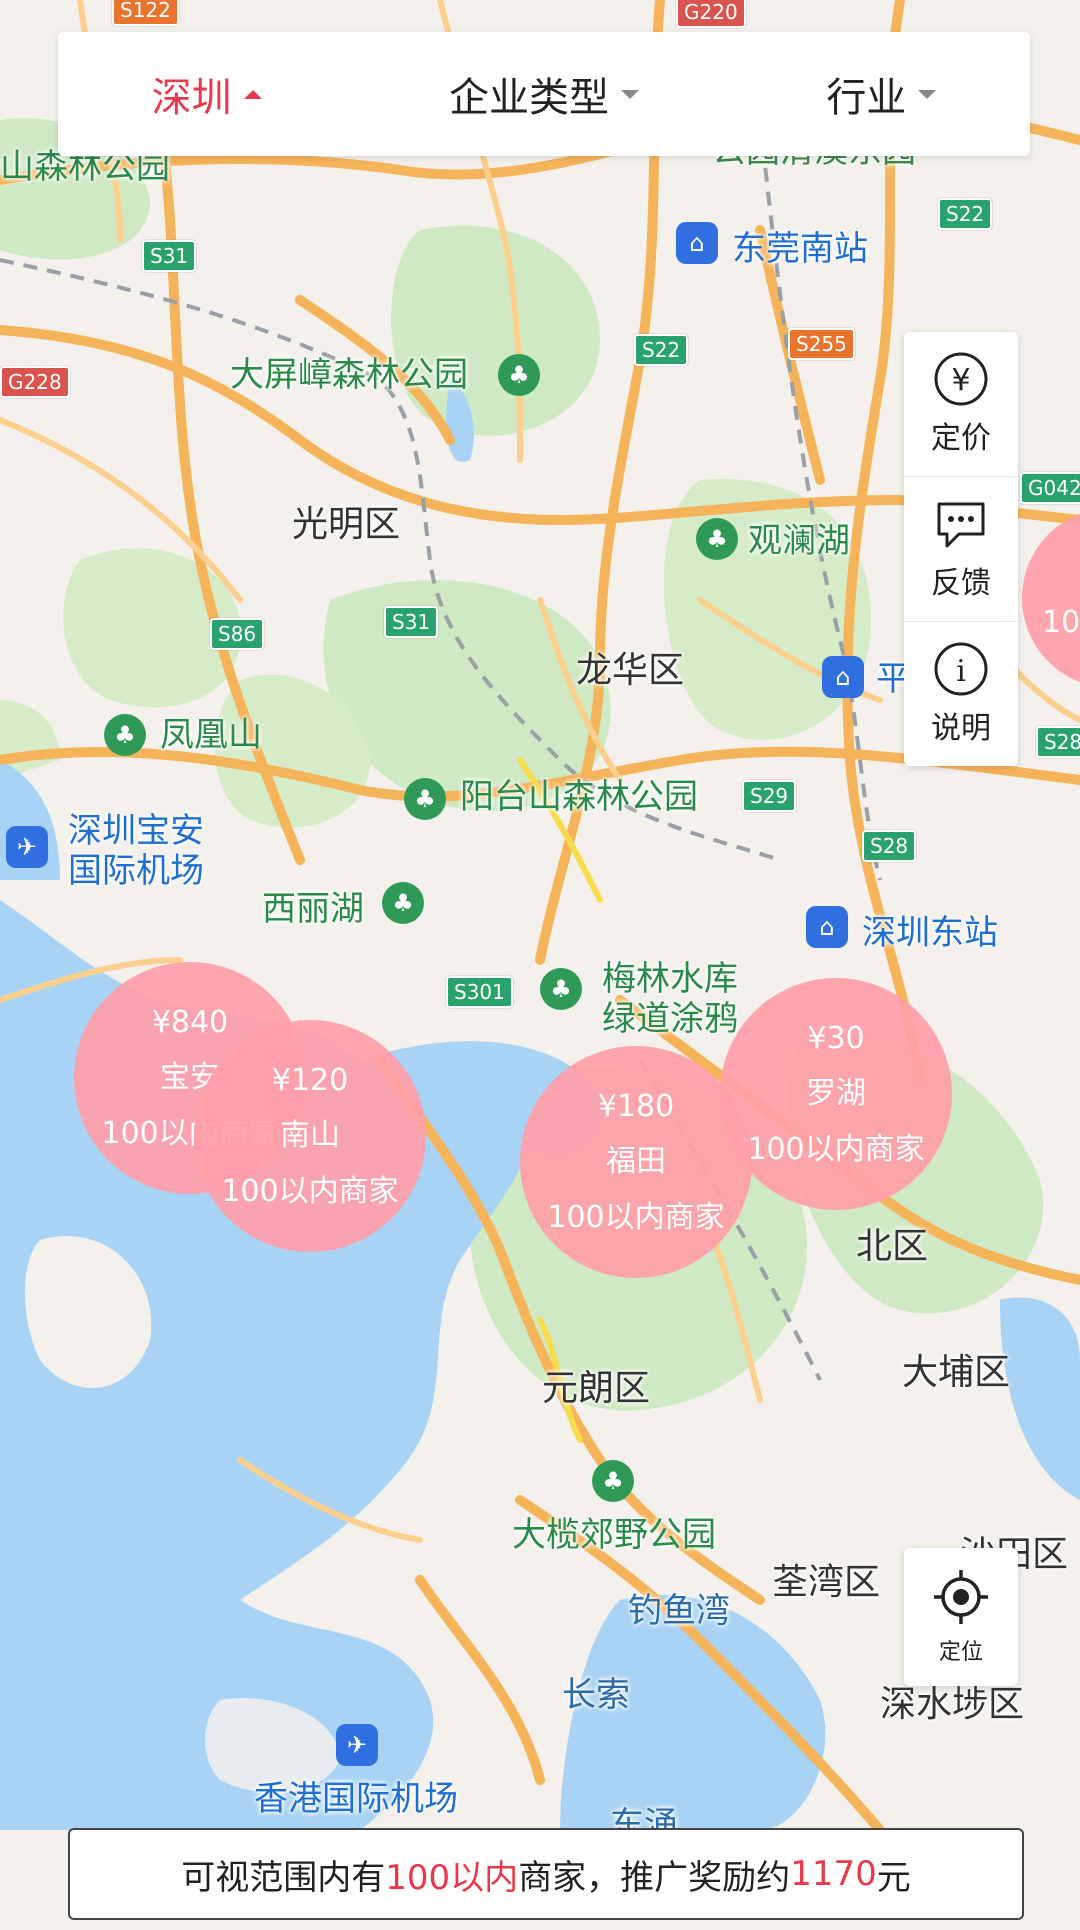 This screenshot has width=1080, height=1930. What do you see at coordinates (211, 735) in the screenshot?
I see `map-label-fenghuangshan: 凤凰山` at bounding box center [211, 735].